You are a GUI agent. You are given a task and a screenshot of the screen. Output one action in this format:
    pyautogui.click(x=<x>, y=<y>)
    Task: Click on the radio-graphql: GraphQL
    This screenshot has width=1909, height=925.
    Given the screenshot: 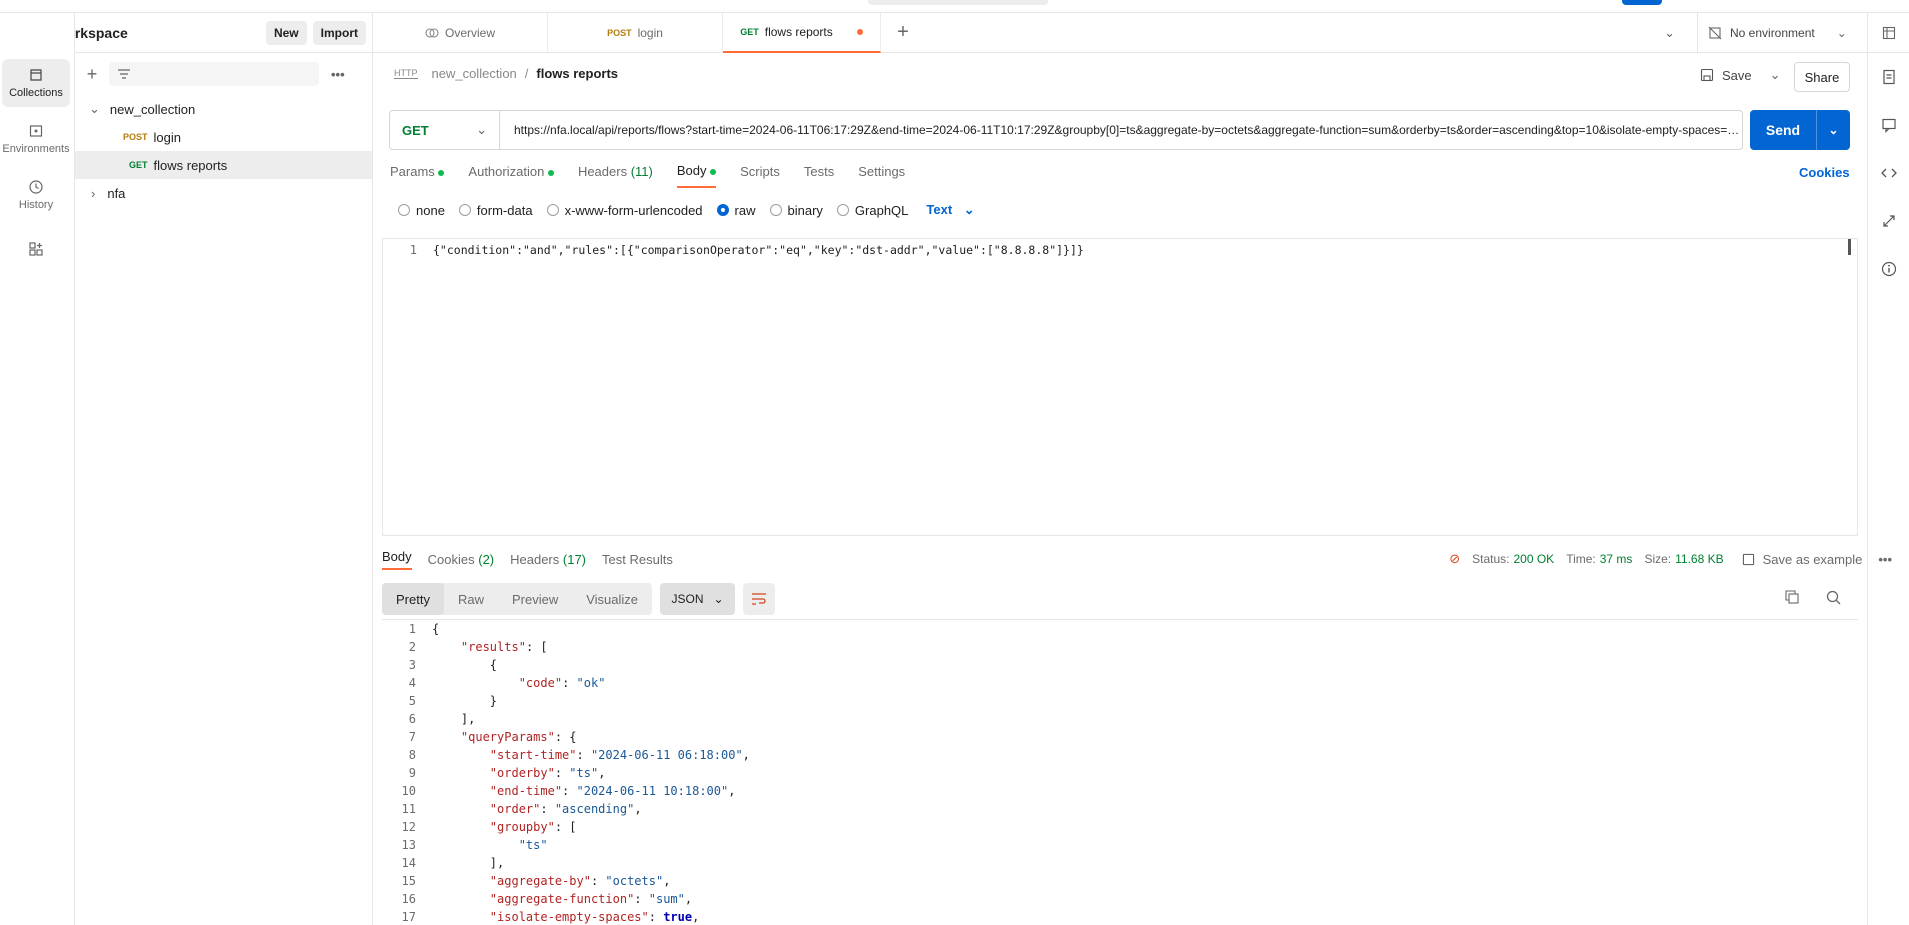 What is the action you would take?
    pyautogui.click(x=872, y=210)
    